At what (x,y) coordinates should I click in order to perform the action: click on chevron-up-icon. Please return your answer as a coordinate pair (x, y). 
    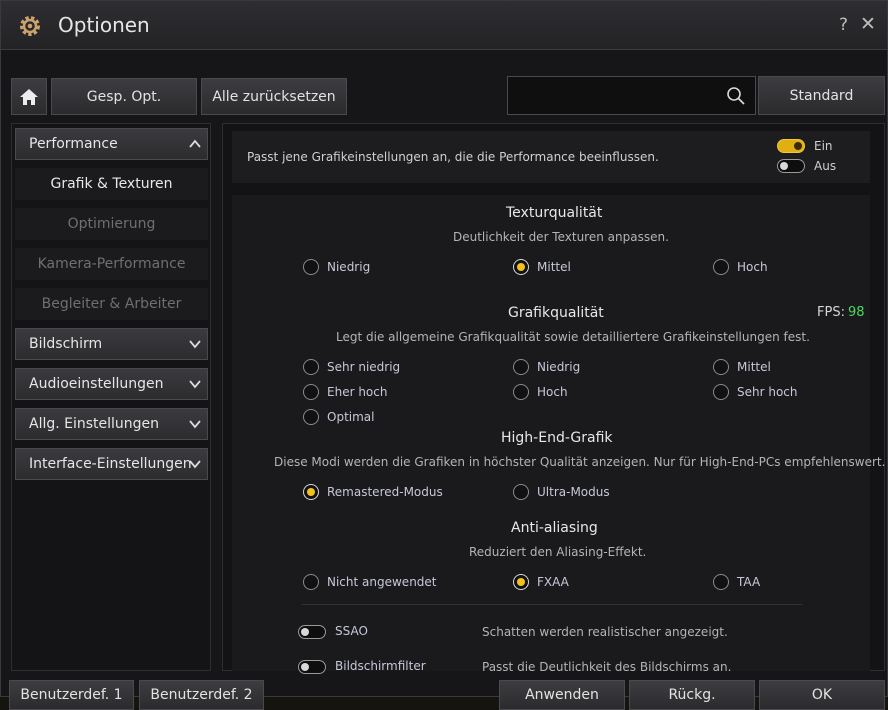
    Looking at the image, I should click on (195, 143).